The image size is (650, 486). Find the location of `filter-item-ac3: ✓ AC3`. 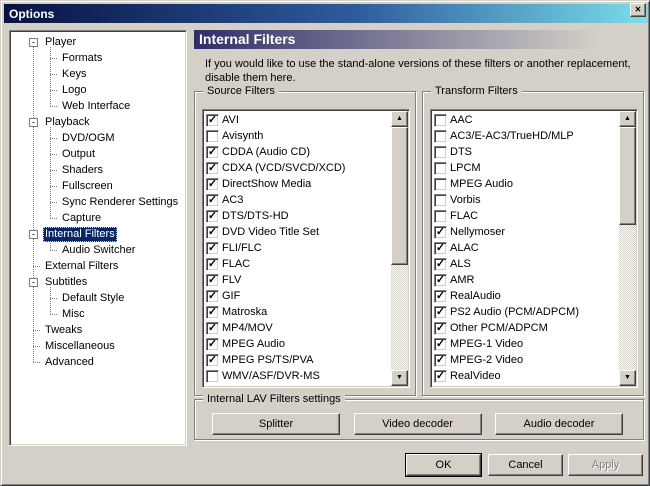

filter-item-ac3: ✓ AC3 is located at coordinates (297, 200).